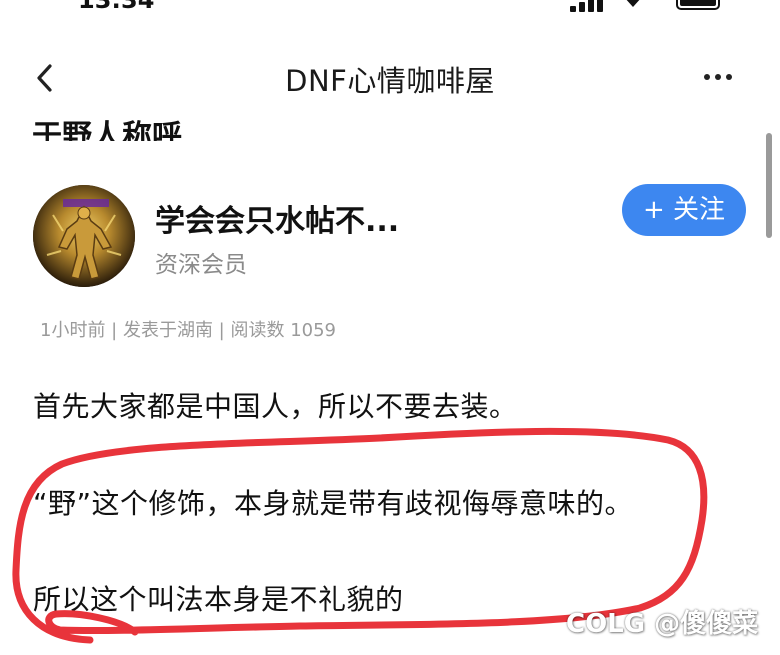 The image size is (780, 655). I want to click on wifi-icon, so click(633, 3).